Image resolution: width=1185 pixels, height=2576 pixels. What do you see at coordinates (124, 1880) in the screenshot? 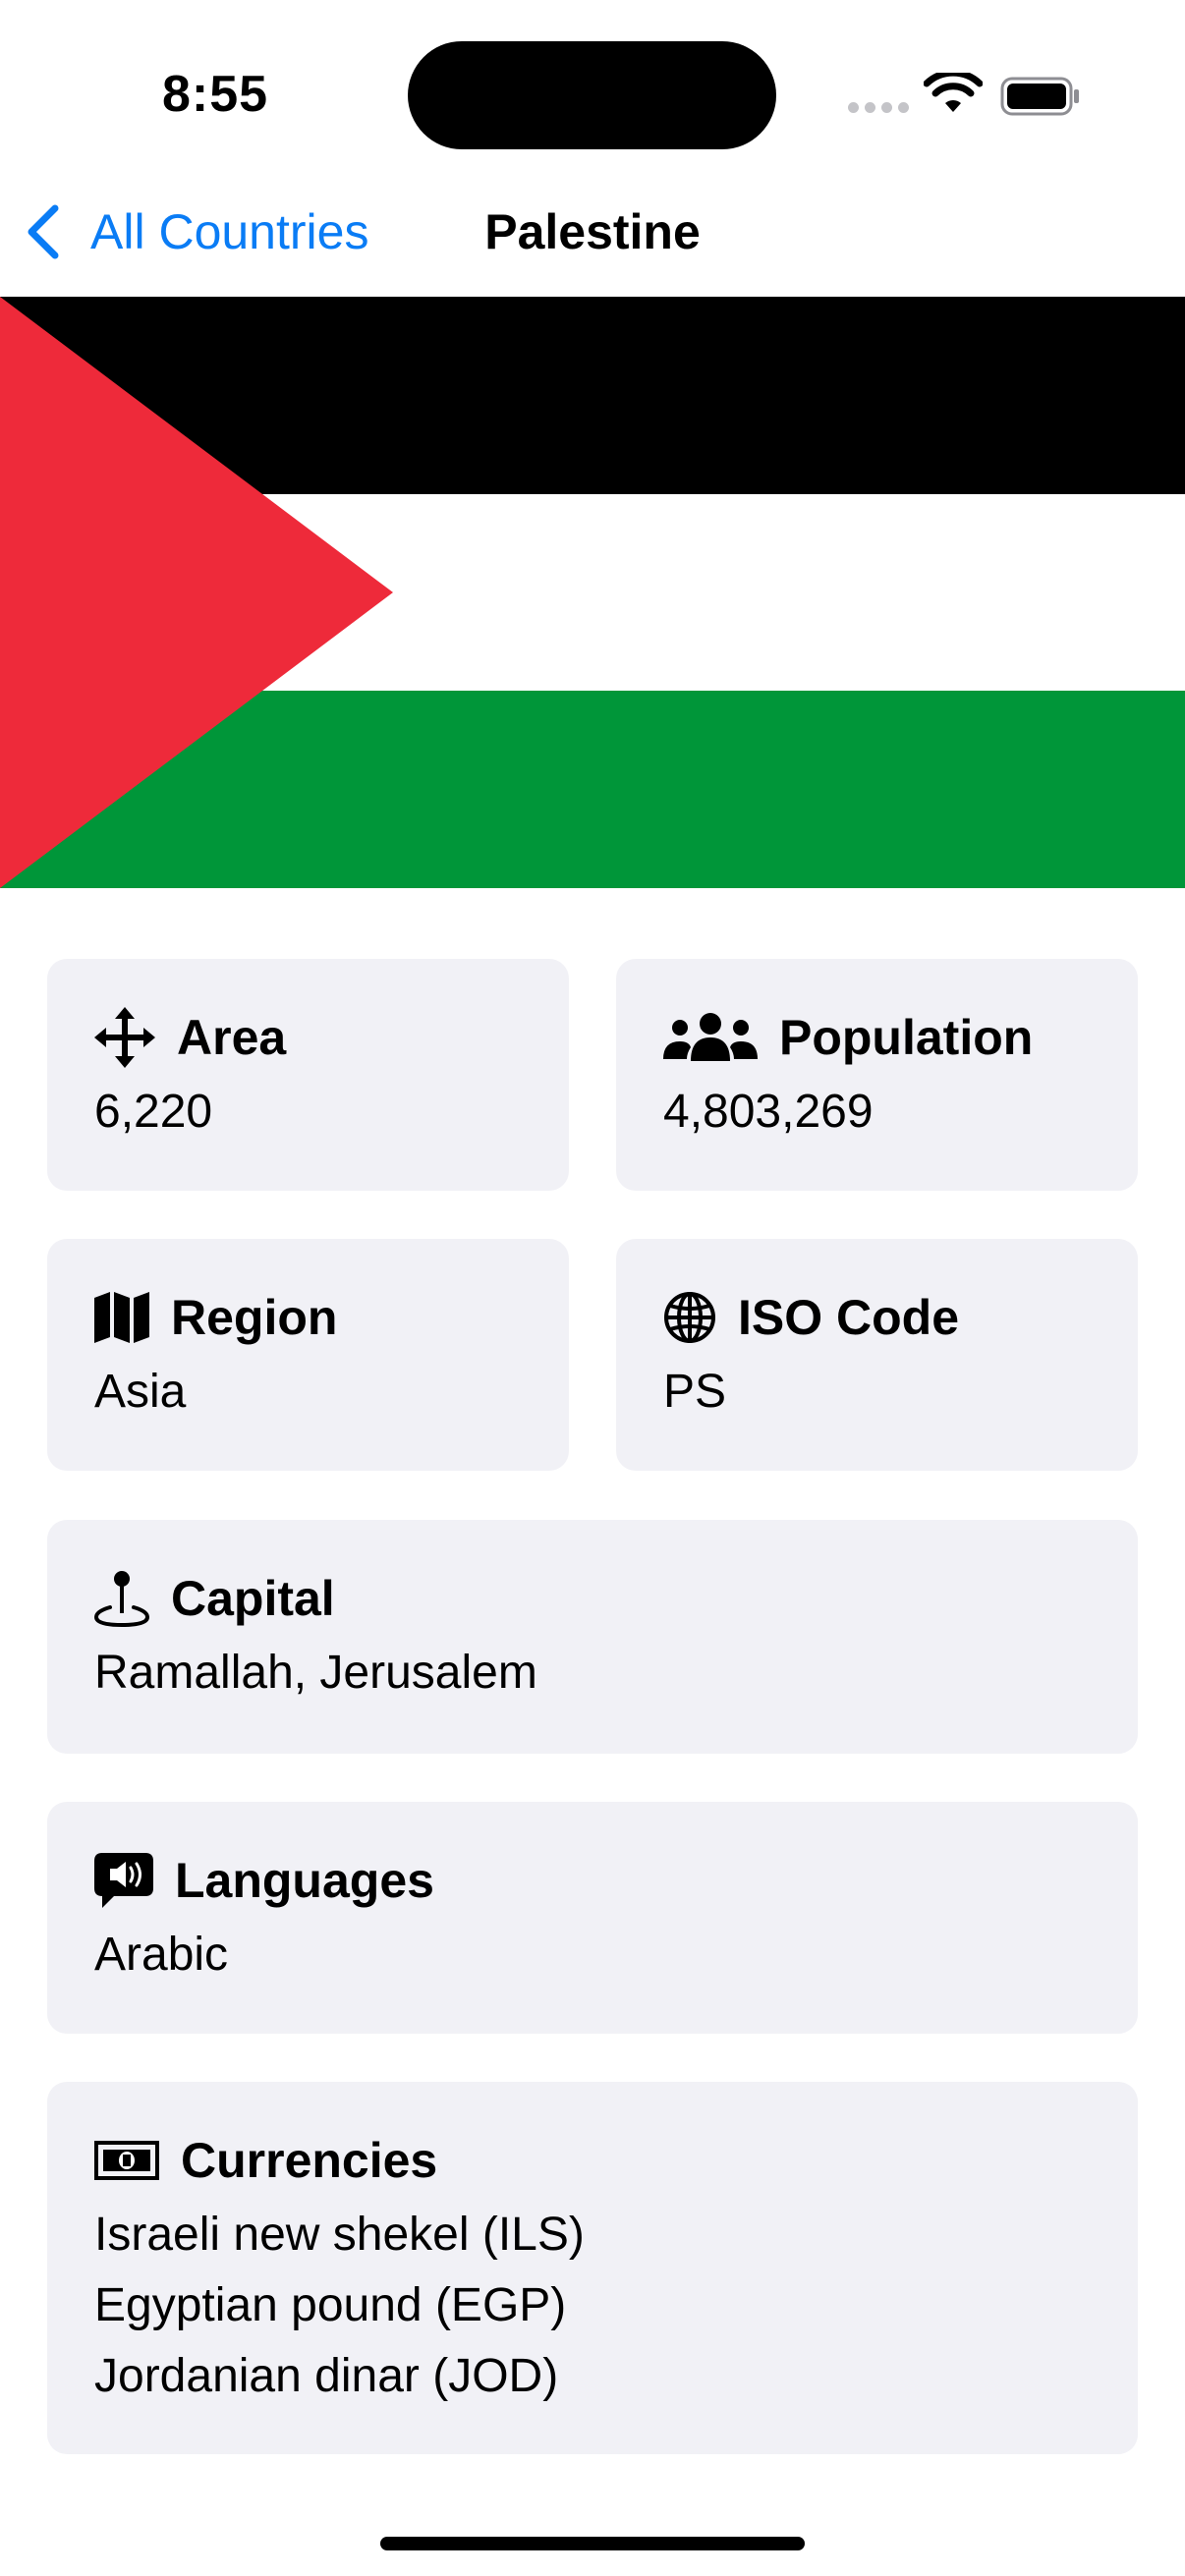
I see `speech-bubble-speaker-icon` at bounding box center [124, 1880].